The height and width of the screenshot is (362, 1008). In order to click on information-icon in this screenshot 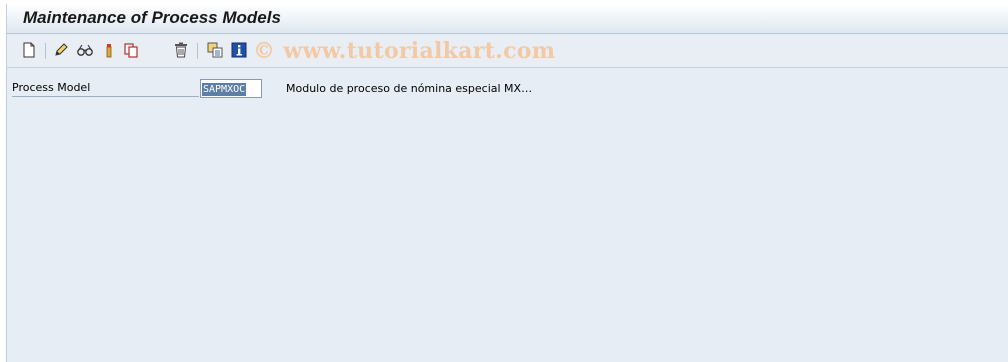, I will do `click(239, 51)`.